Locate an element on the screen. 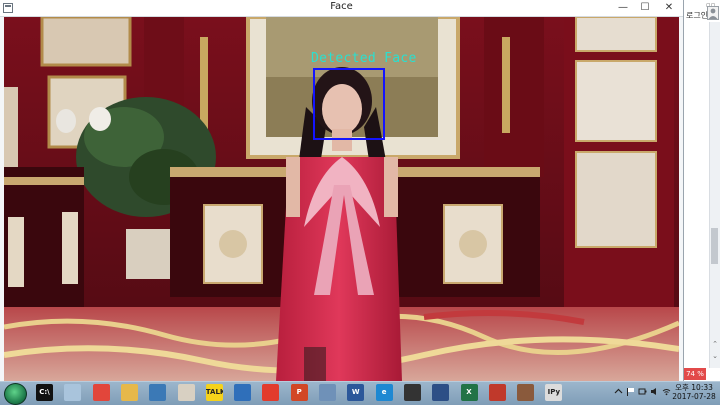  user-avatar-icon is located at coordinates (713, 13).